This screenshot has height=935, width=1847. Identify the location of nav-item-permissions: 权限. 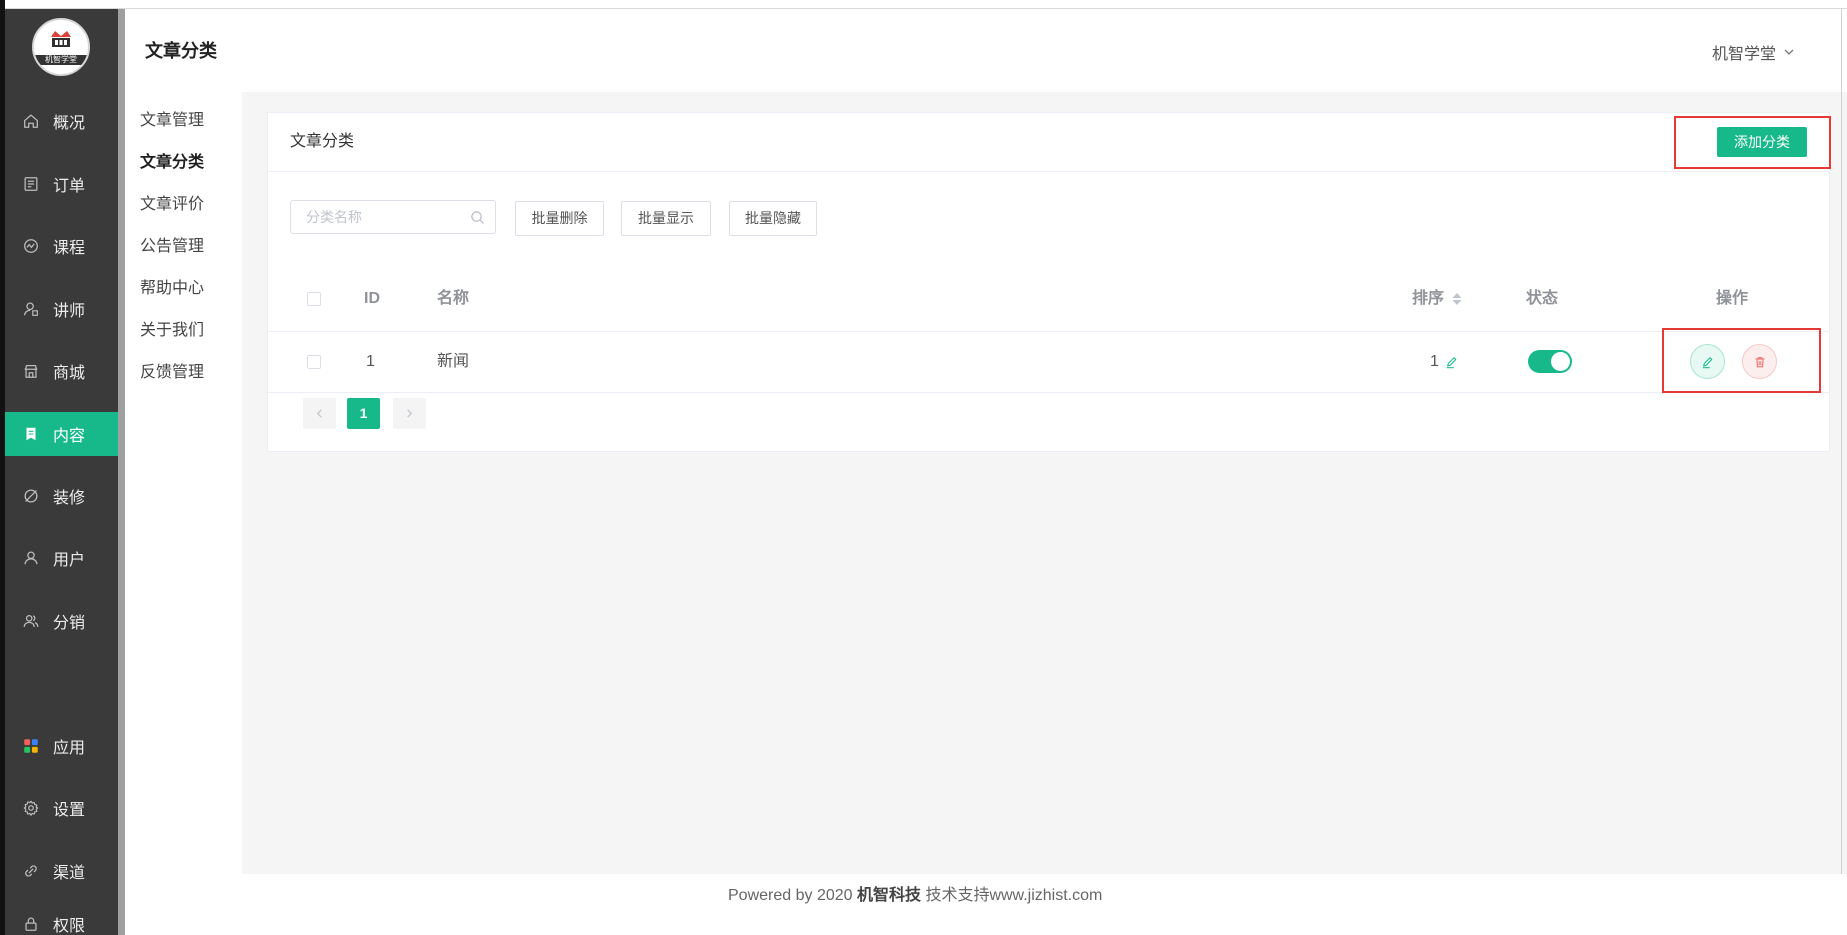
(61, 923).